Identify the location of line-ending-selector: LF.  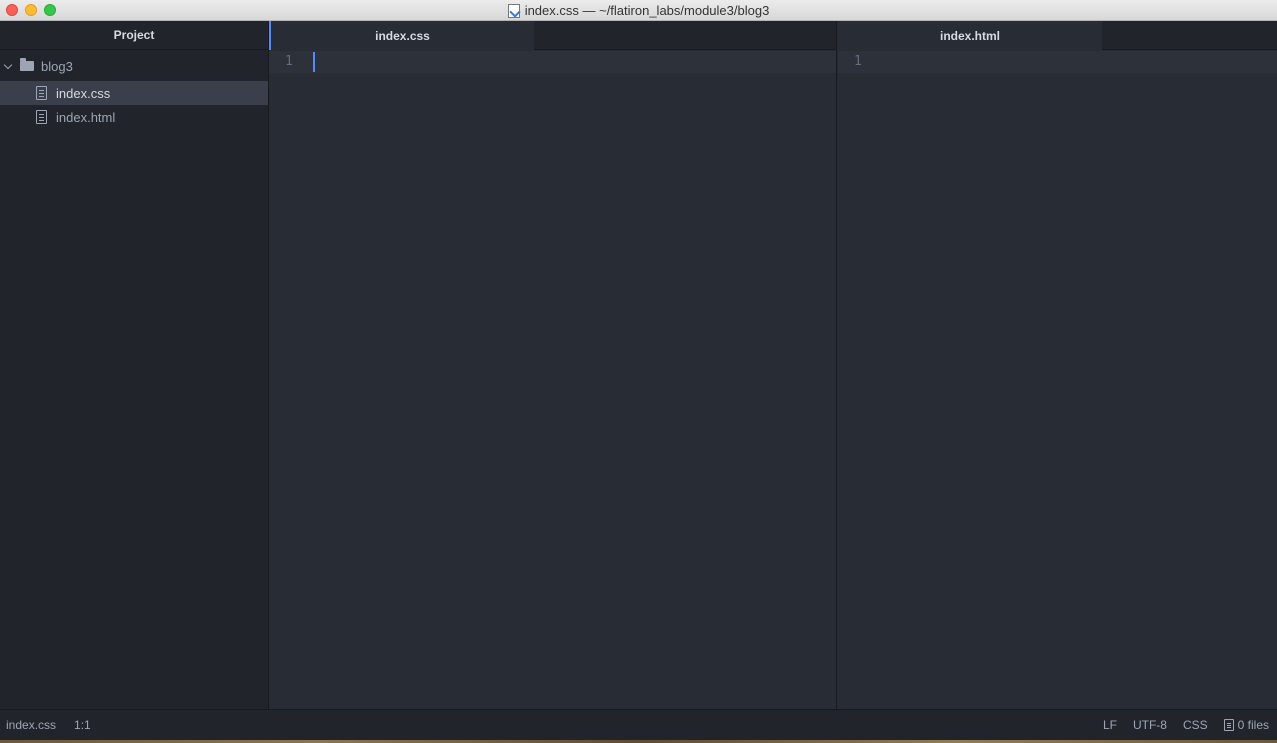
(1110, 725).